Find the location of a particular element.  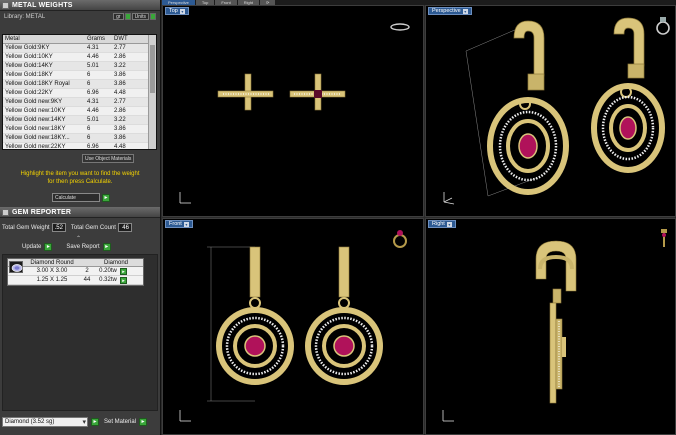

metal-cell-grams: 4.46 is located at coordinates (93, 111).